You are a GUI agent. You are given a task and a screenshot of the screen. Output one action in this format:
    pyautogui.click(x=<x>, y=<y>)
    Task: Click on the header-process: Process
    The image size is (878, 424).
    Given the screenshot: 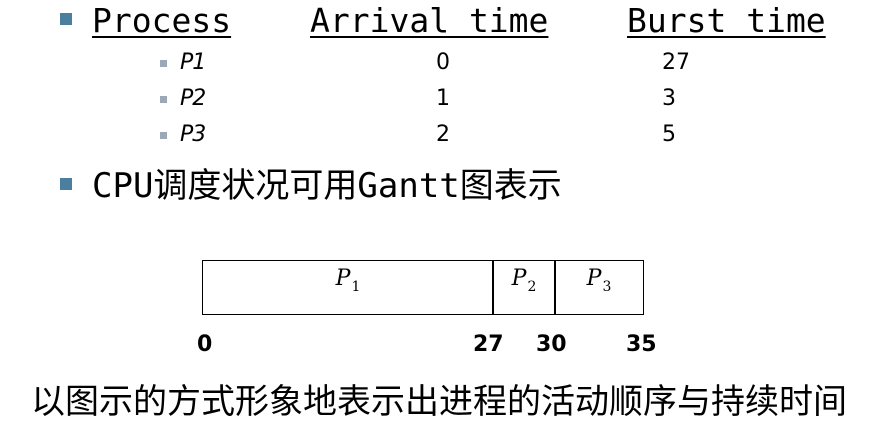 What is the action you would take?
    pyautogui.click(x=162, y=20)
    